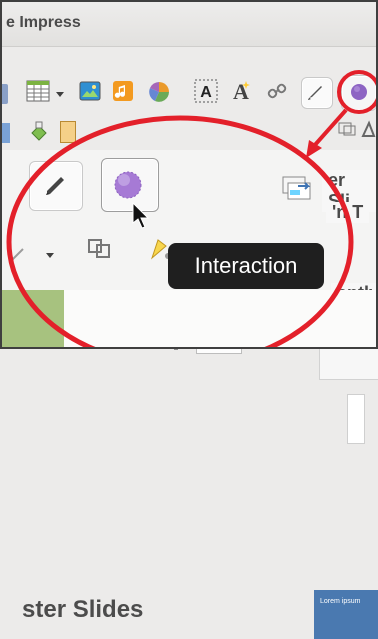 The width and height of the screenshot is (378, 639). Describe the element at coordinates (56, 185) in the screenshot. I see `pencil-large-icon` at that location.